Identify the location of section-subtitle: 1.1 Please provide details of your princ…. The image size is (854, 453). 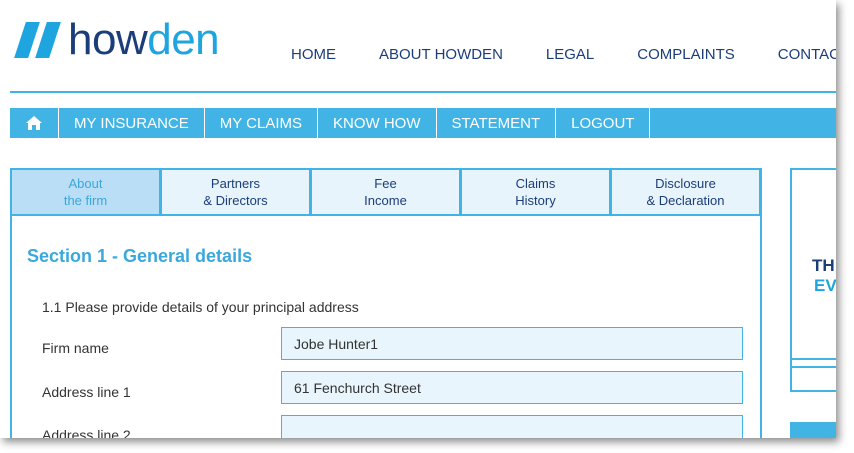
(200, 307).